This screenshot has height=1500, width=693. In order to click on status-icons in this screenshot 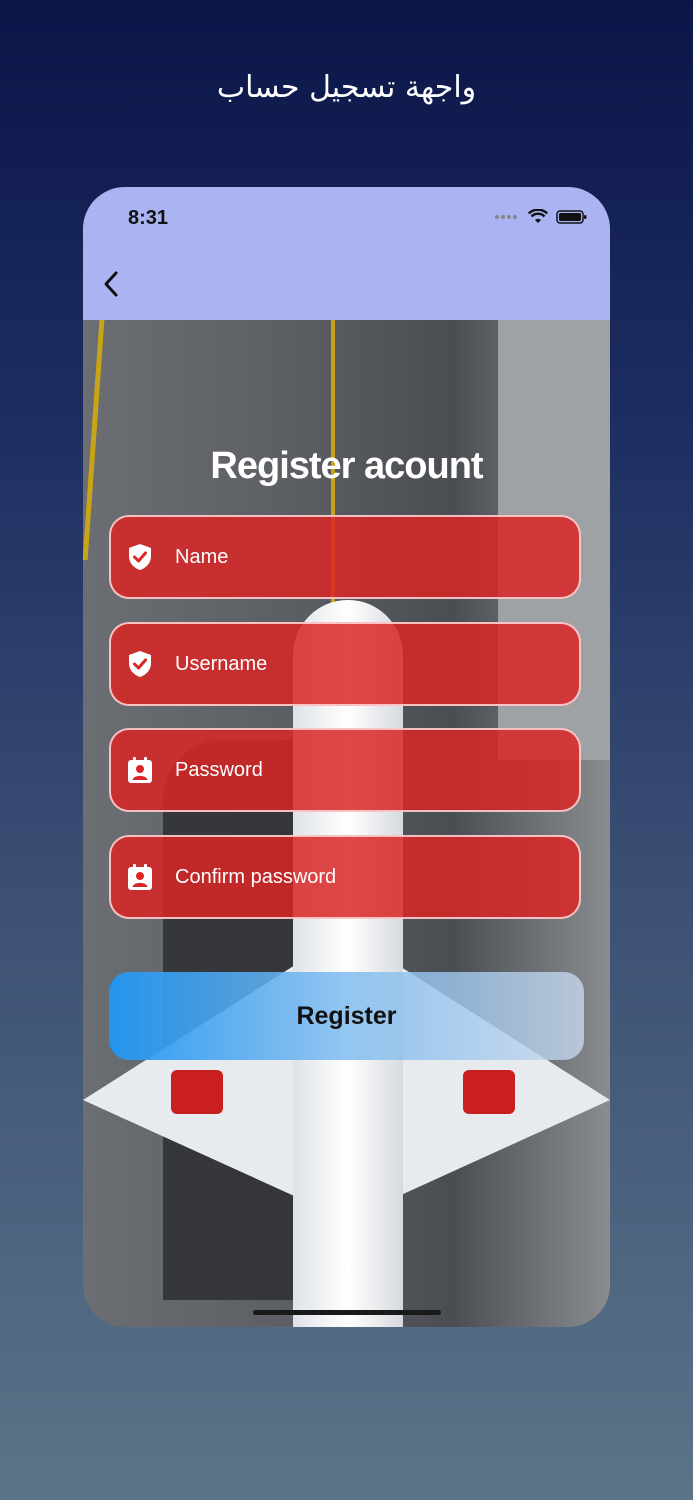, I will do `click(541, 217)`.